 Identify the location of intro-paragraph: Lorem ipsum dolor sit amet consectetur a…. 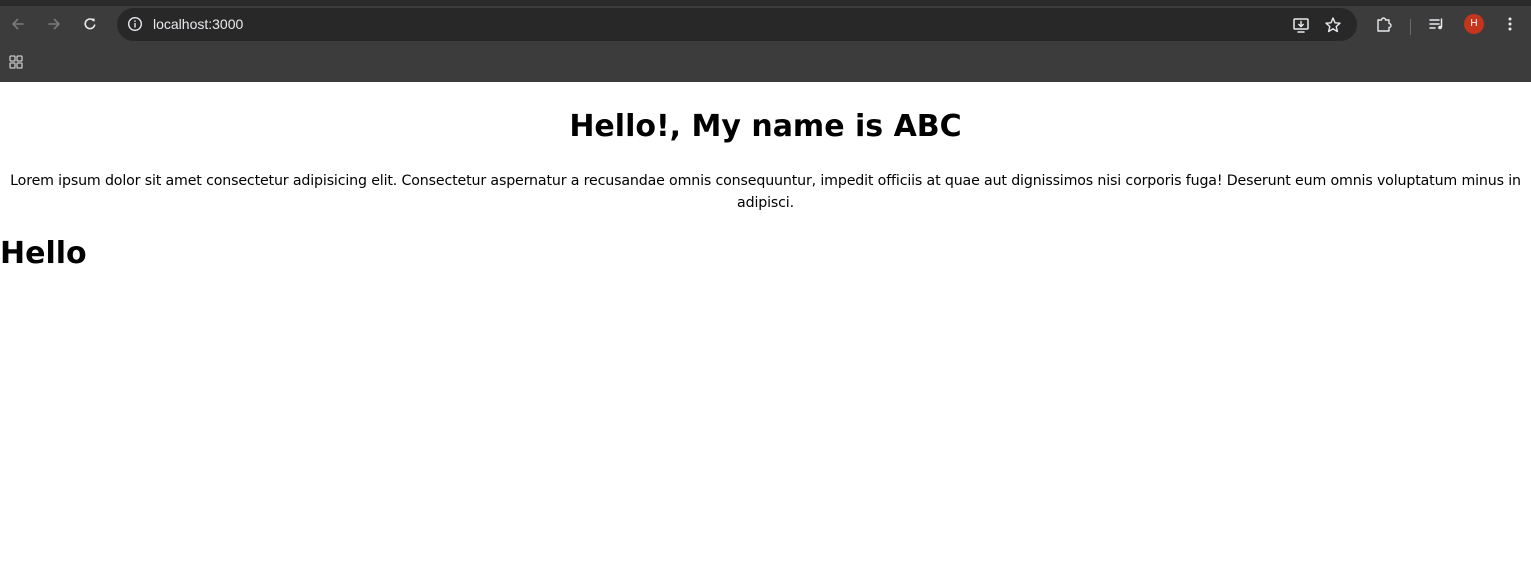
(765, 192).